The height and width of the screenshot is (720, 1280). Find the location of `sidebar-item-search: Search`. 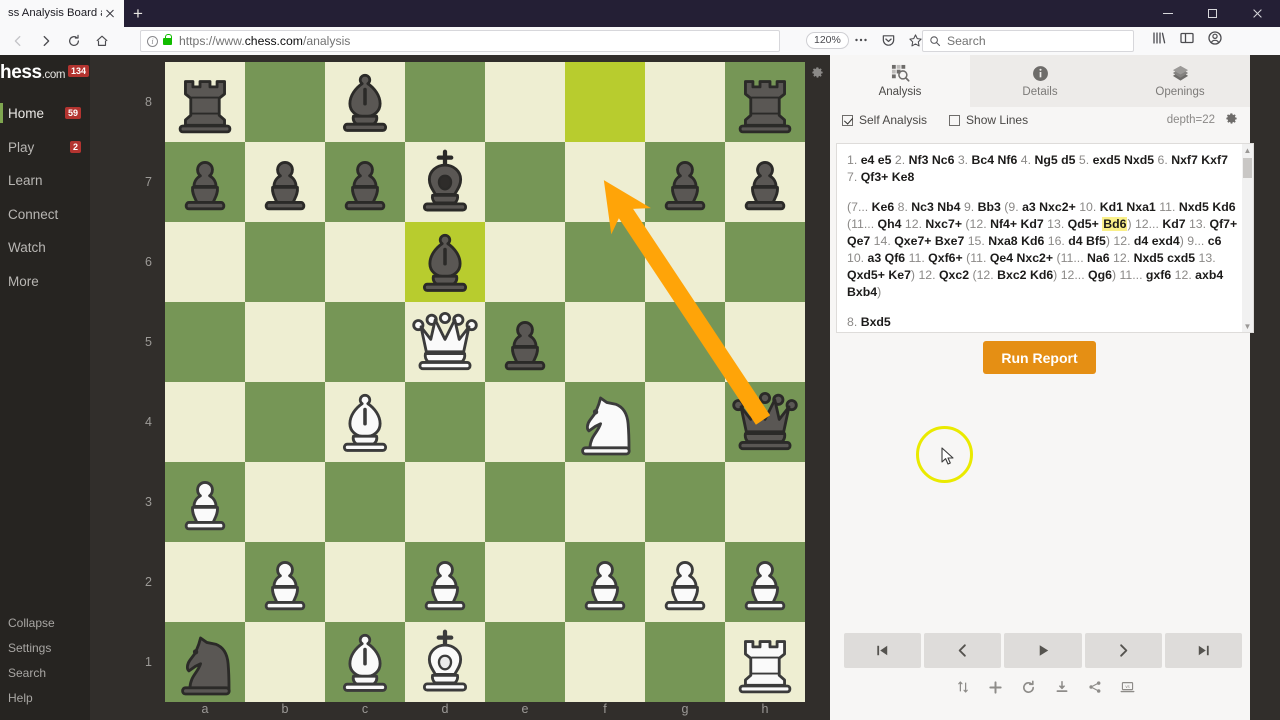

sidebar-item-search: Search is located at coordinates (45, 672).